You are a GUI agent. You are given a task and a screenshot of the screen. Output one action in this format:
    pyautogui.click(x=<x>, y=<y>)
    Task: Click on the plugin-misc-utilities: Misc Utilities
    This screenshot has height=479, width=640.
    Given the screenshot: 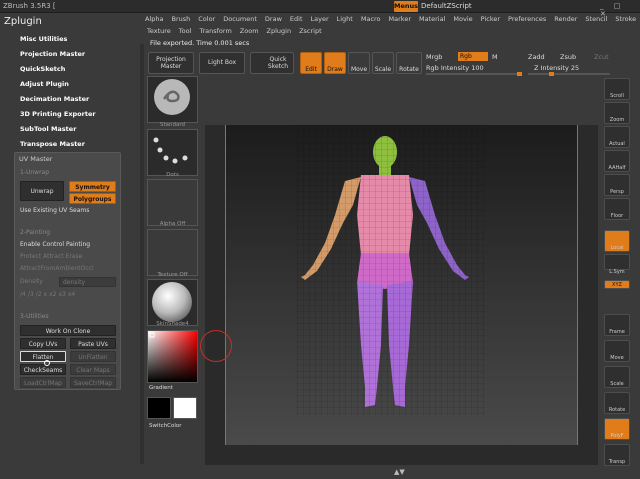 What is the action you would take?
    pyautogui.click(x=74, y=39)
    